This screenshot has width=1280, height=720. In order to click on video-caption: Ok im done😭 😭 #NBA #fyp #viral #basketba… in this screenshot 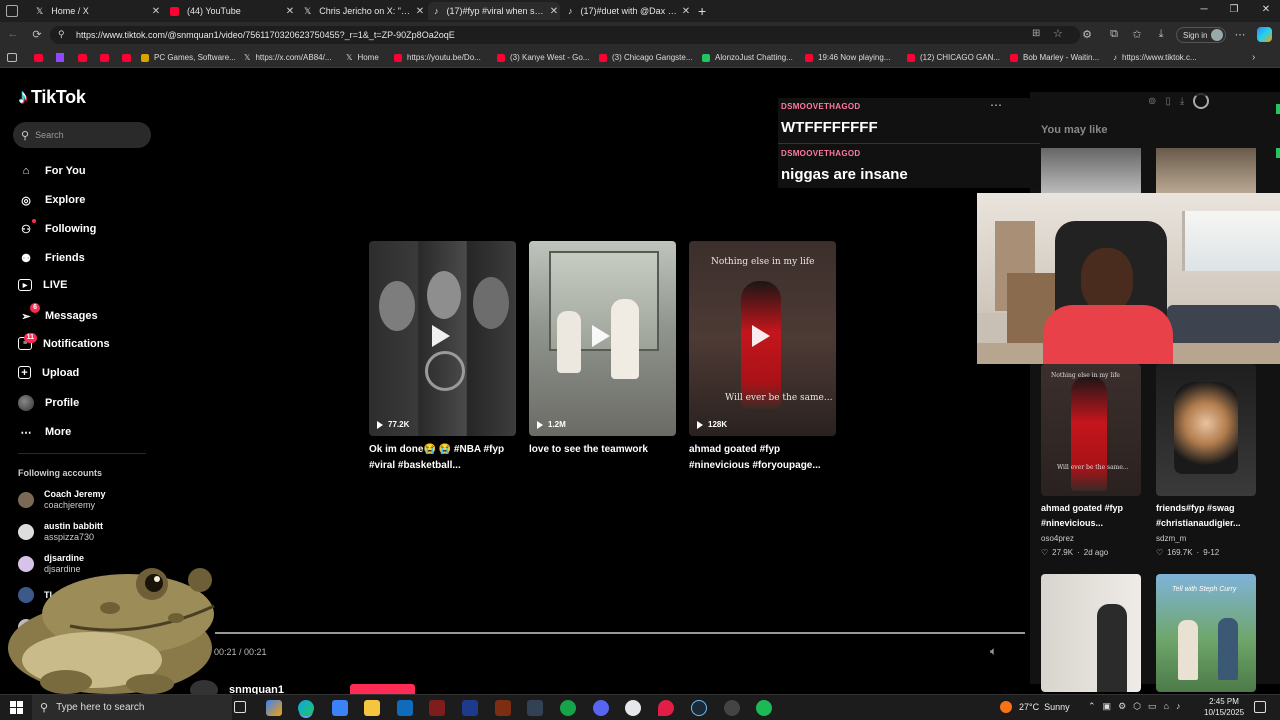, I will do `click(444, 458)`.